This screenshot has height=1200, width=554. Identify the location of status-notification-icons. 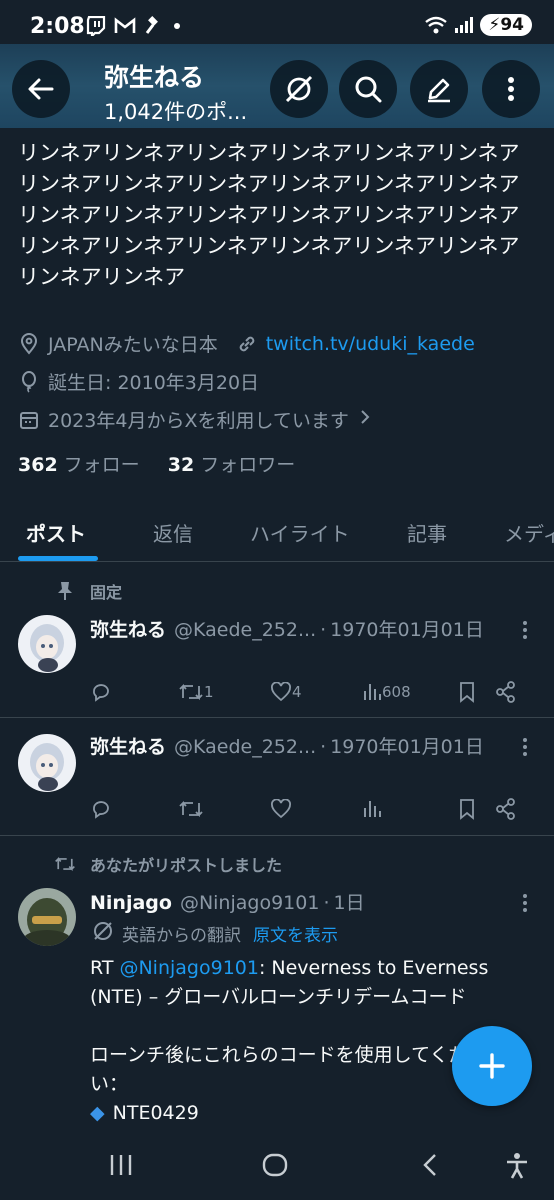
(134, 26).